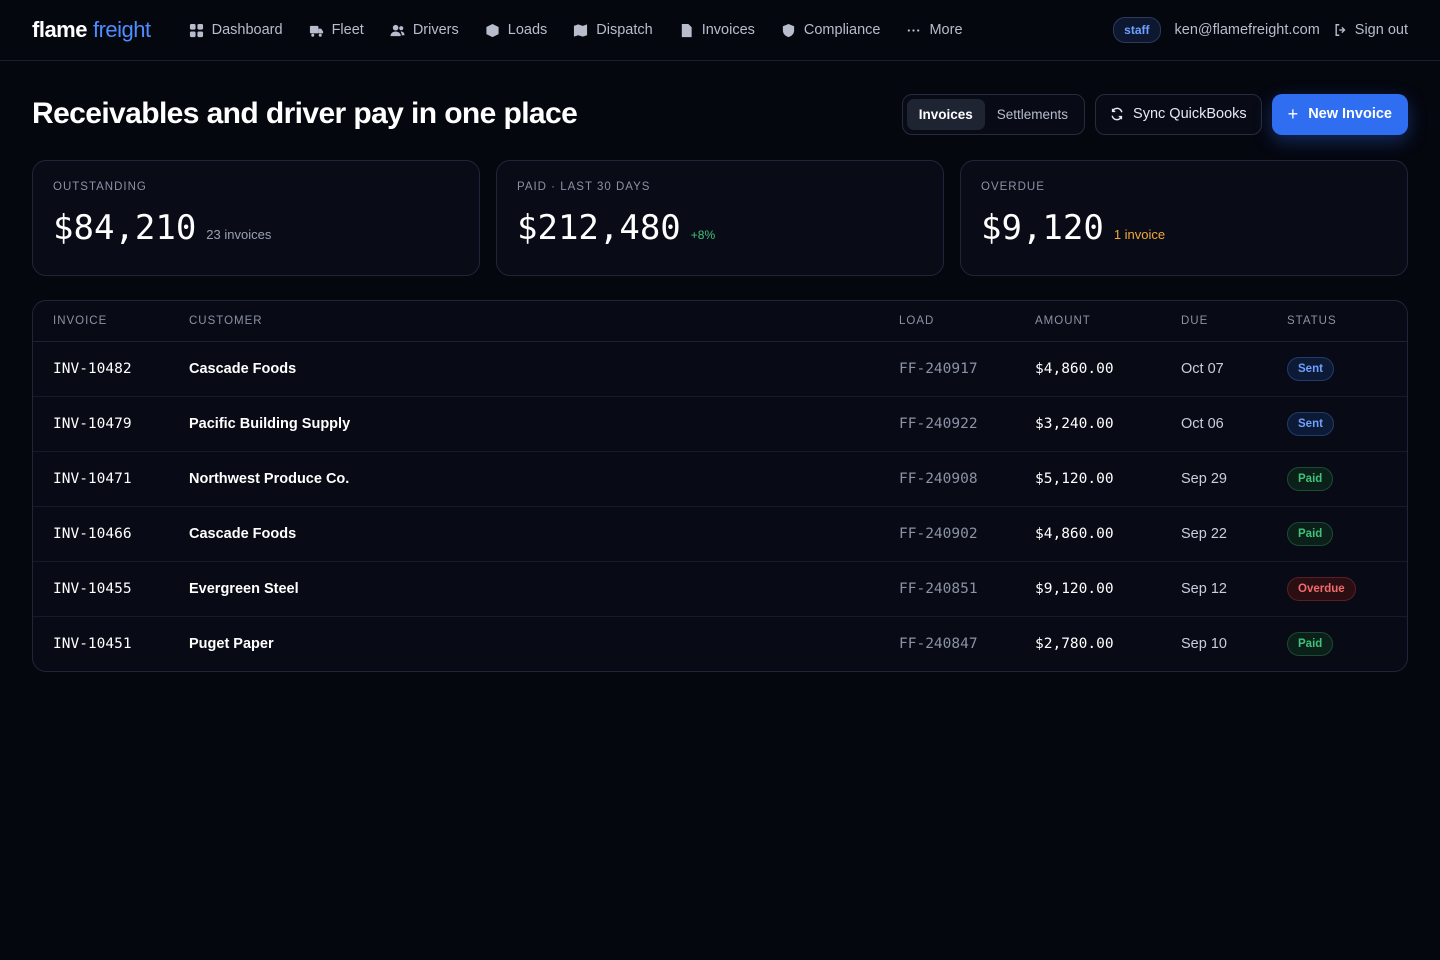 Image resolution: width=1440 pixels, height=960 pixels. I want to click on table-header-row: INVOICE CUSTOMER LOAD AMOUNT DUE STATUS, so click(720, 321).